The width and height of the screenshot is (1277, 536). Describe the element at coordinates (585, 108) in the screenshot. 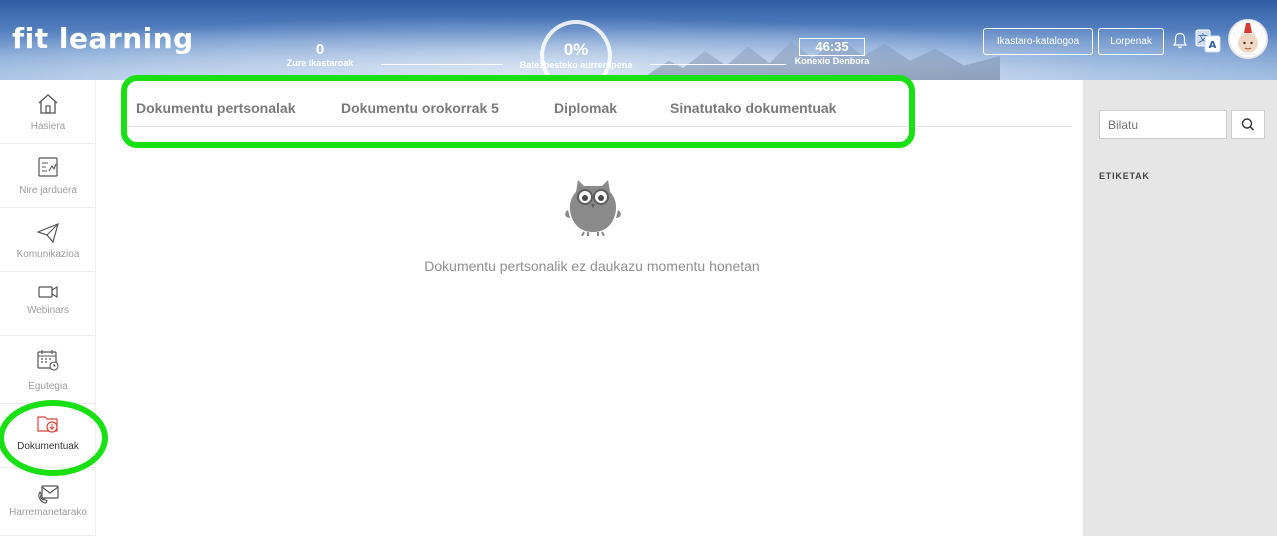

I see `tab-diplomas: Diplomak` at that location.